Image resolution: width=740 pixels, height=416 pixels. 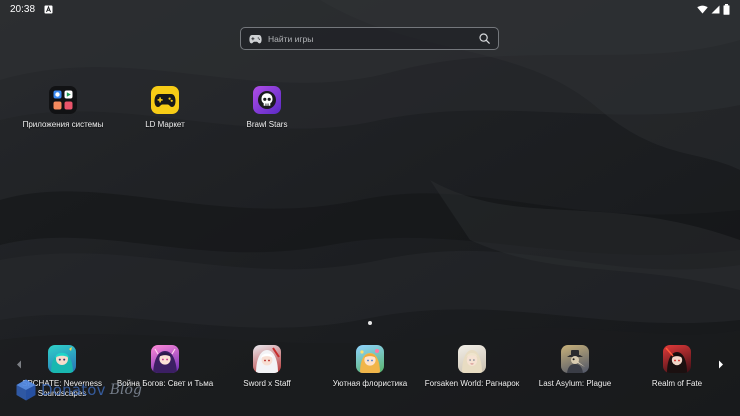 What do you see at coordinates (62, 388) in the screenshot?
I see `app-label: SPCHATE: Neverness Soundscapes` at bounding box center [62, 388].